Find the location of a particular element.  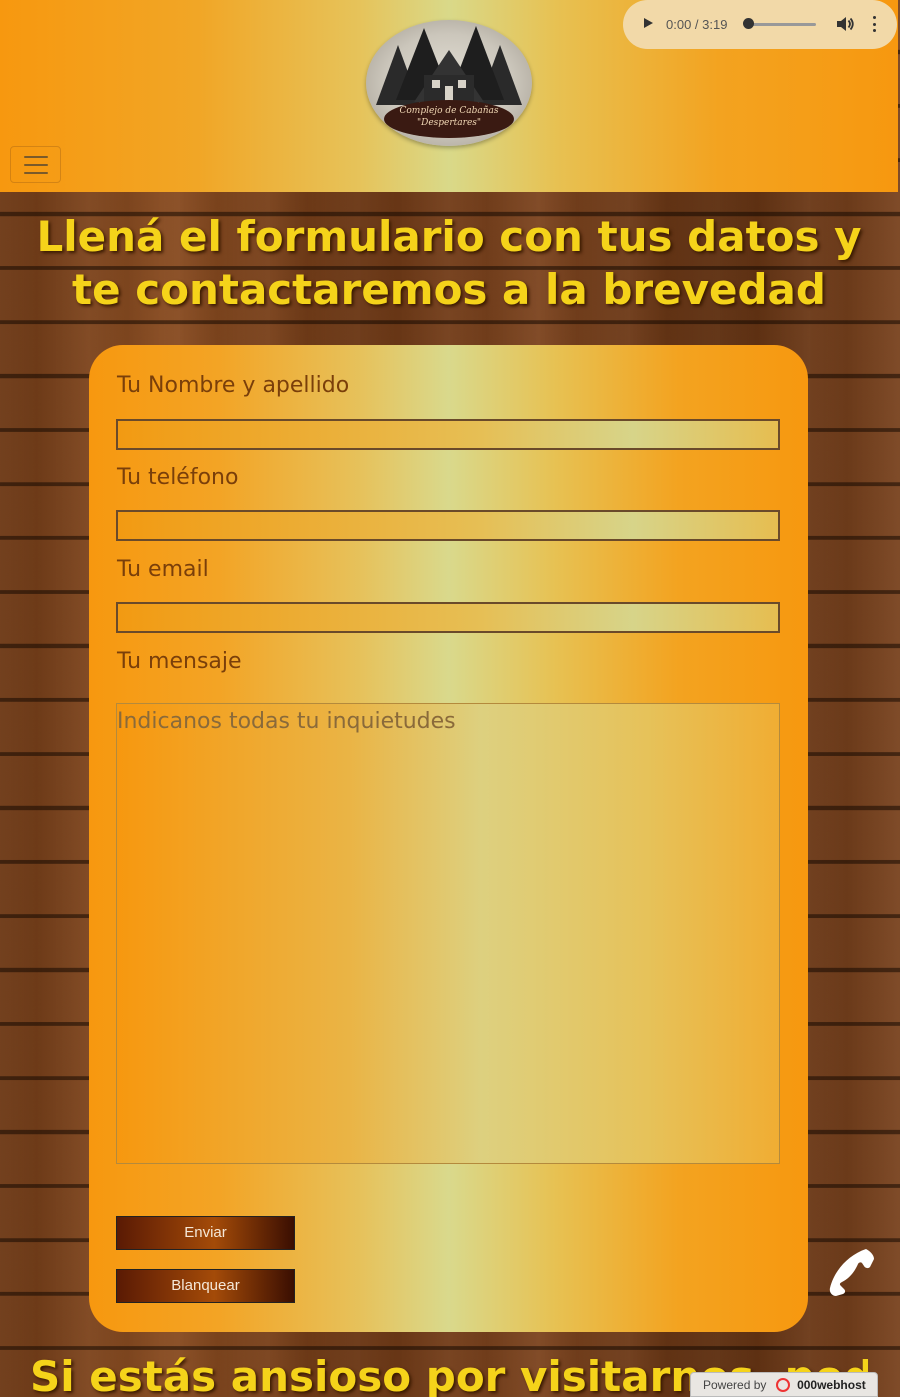

powered-by-prefix: Powered by is located at coordinates (735, 1385).